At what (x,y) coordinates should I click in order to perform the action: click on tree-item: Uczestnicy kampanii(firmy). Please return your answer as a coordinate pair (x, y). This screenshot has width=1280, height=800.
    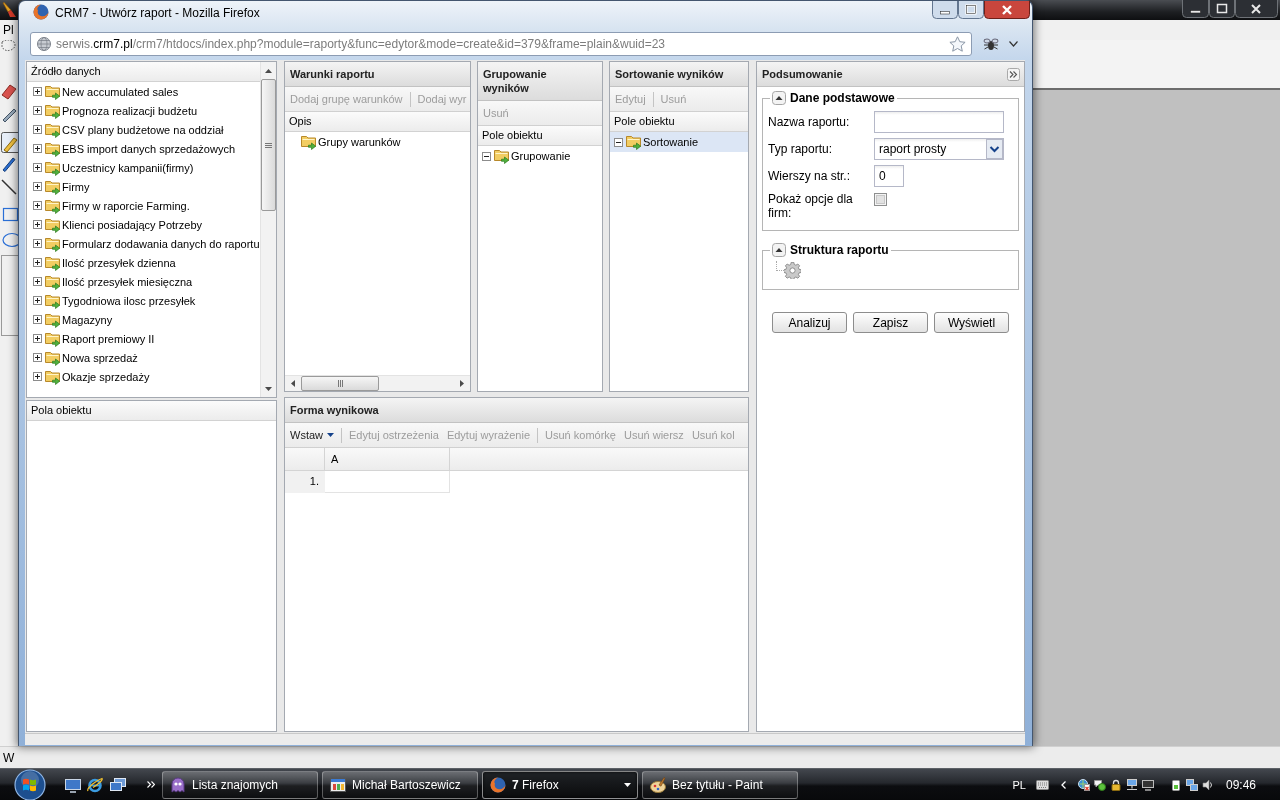
    Looking at the image, I should click on (143, 167).